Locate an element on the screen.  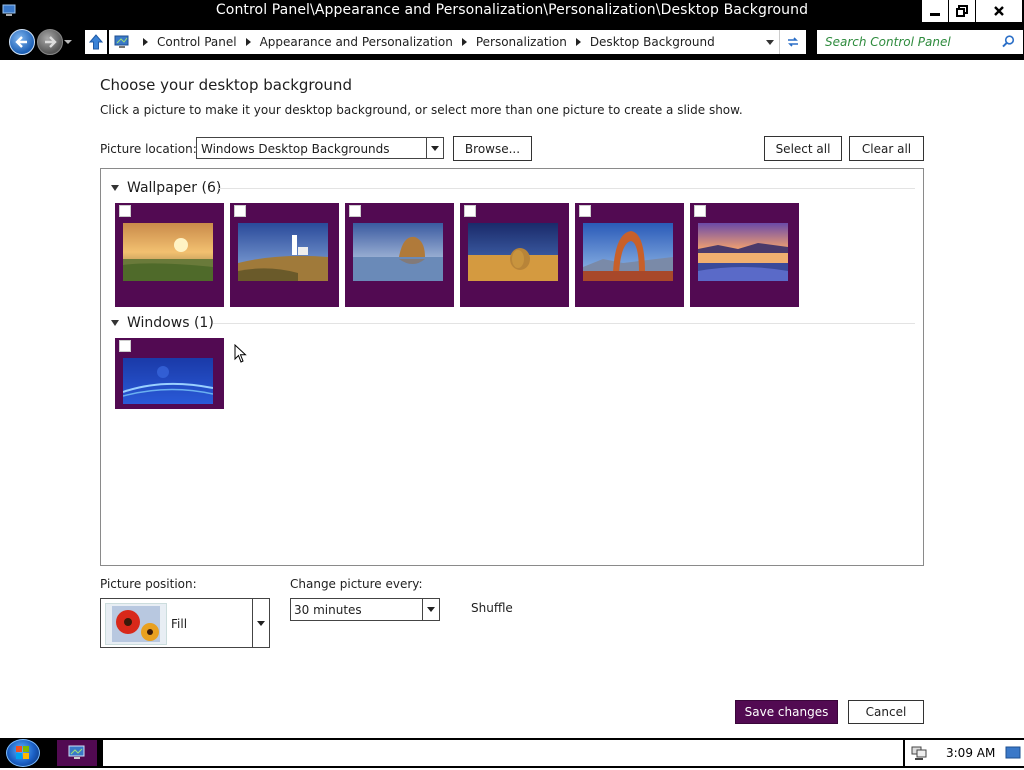
breadcrumb-appearance-personalization: Appearance and Personalization is located at coordinates (356, 42).